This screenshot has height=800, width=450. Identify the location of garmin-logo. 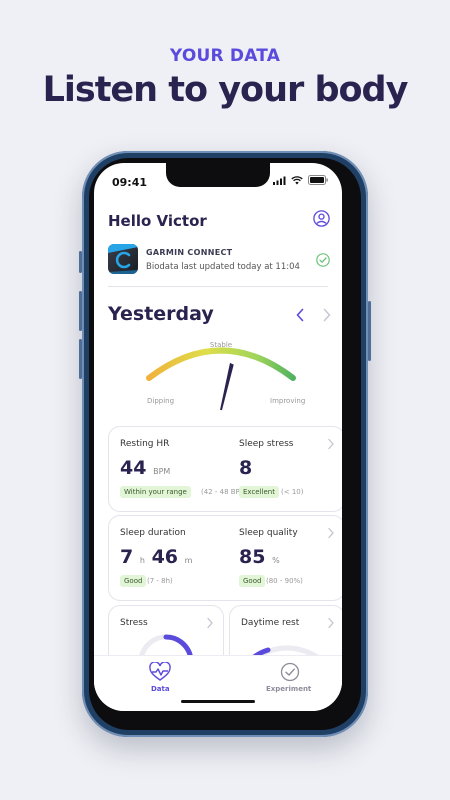
(123, 259).